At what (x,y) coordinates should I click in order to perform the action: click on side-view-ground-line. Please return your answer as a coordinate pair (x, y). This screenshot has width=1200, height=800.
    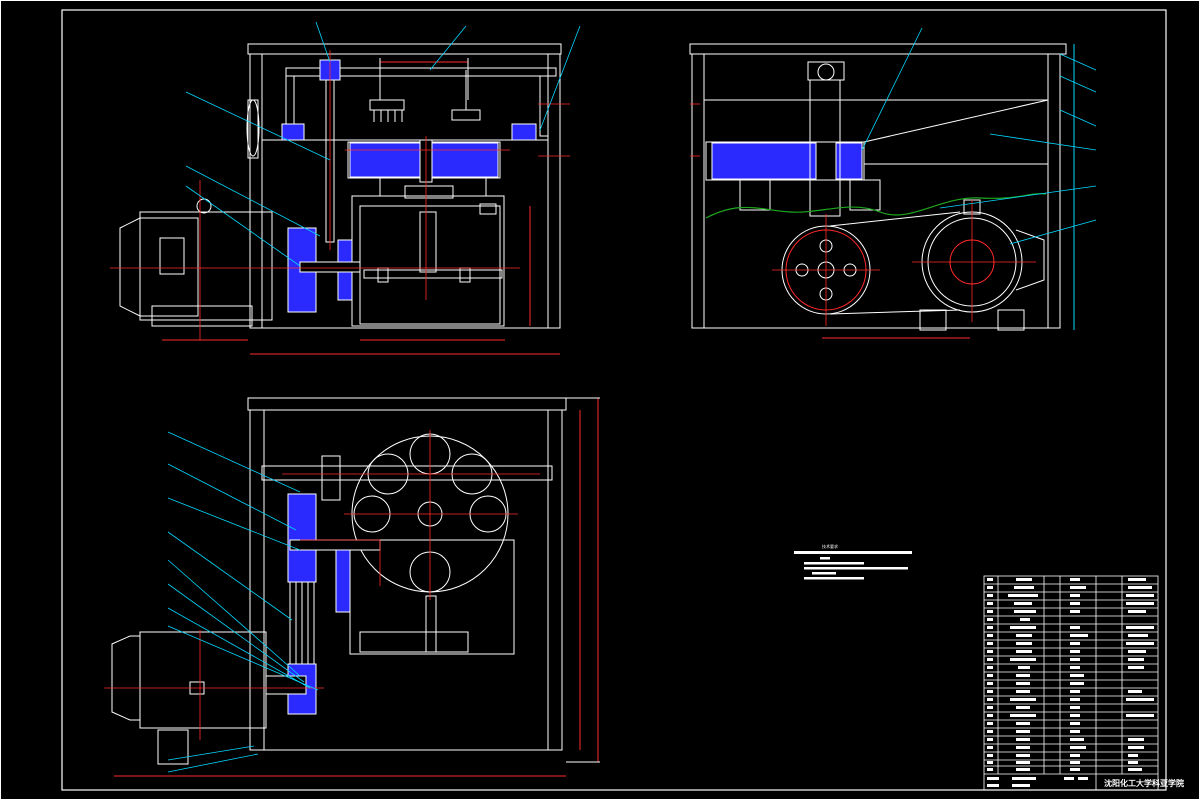
    Looking at the image, I should click on (876, 206).